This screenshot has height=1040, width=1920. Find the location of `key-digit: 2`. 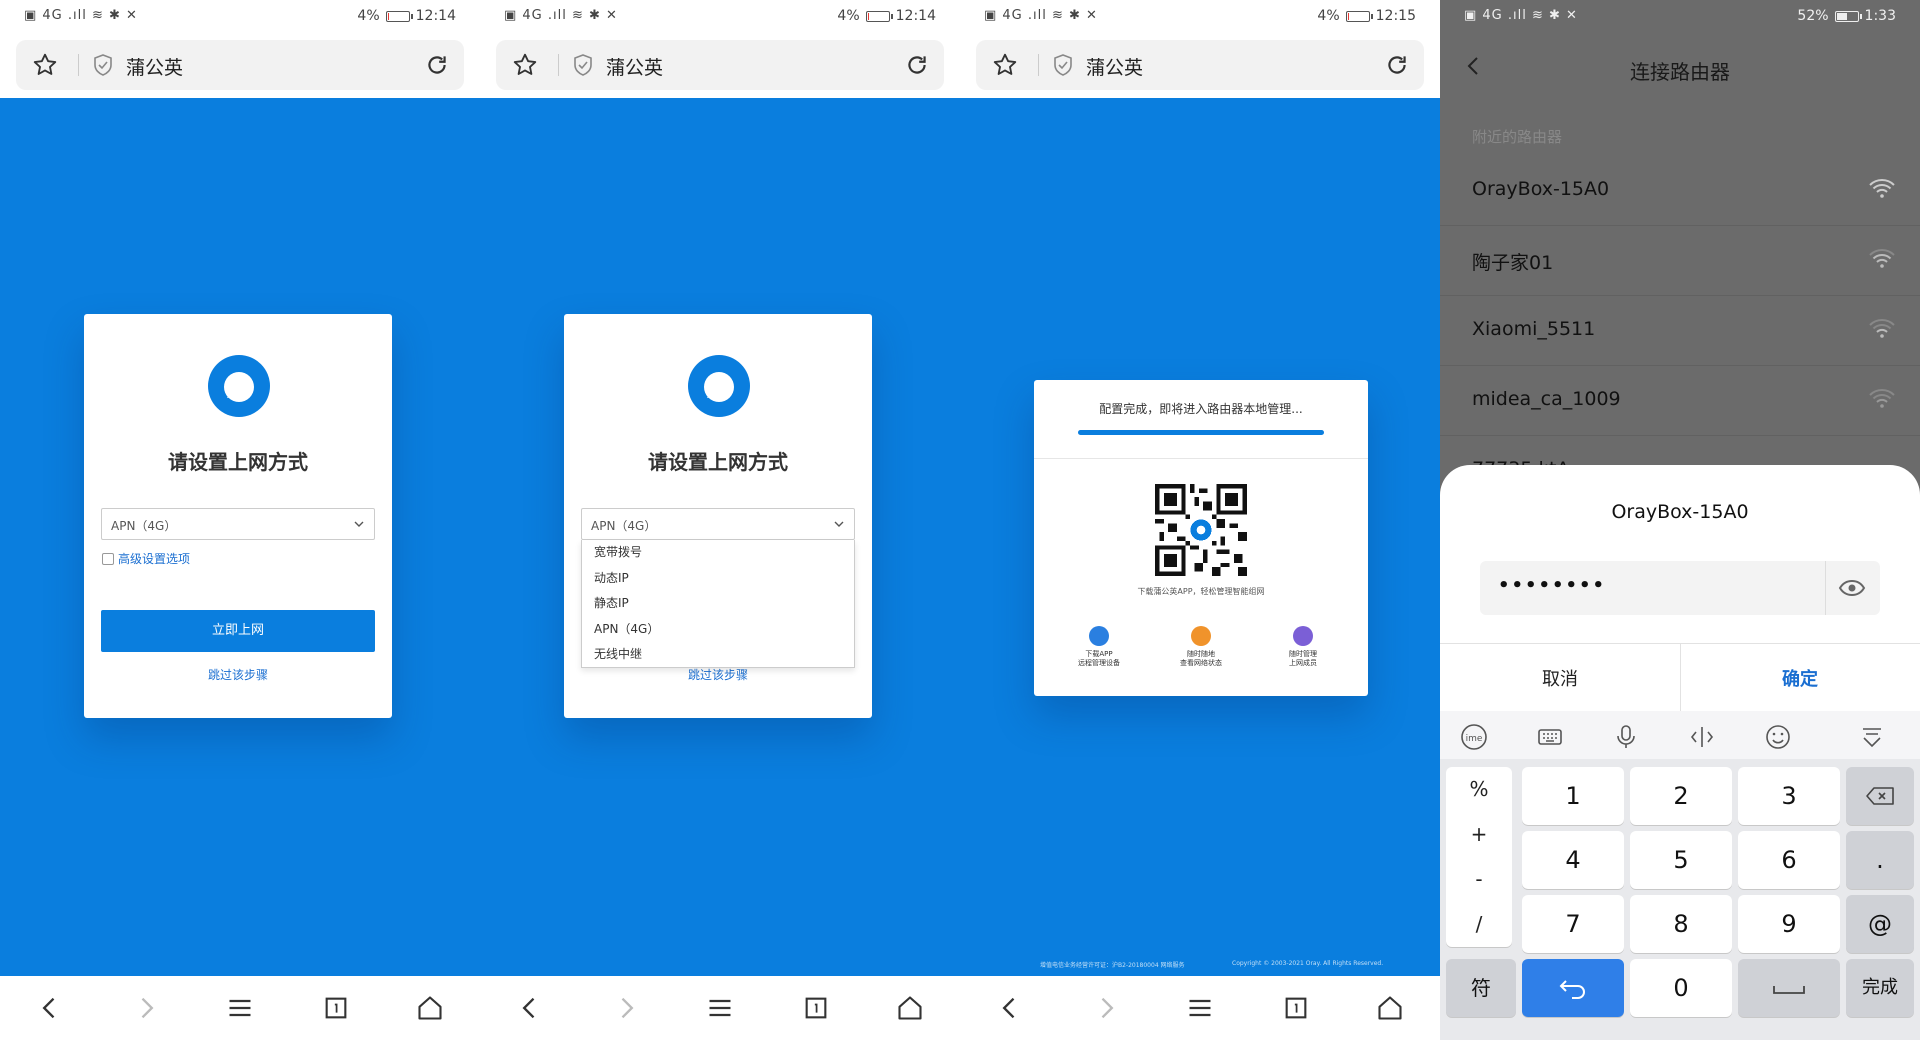

key-digit: 2 is located at coordinates (1681, 796).